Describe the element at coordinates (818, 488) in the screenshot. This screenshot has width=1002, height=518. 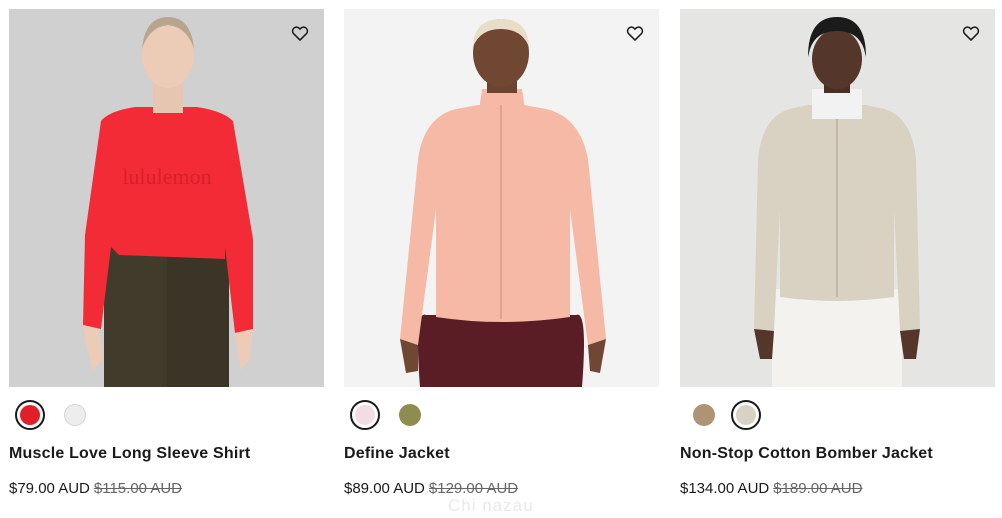
I see `original-price: $189.00 AUD` at that location.